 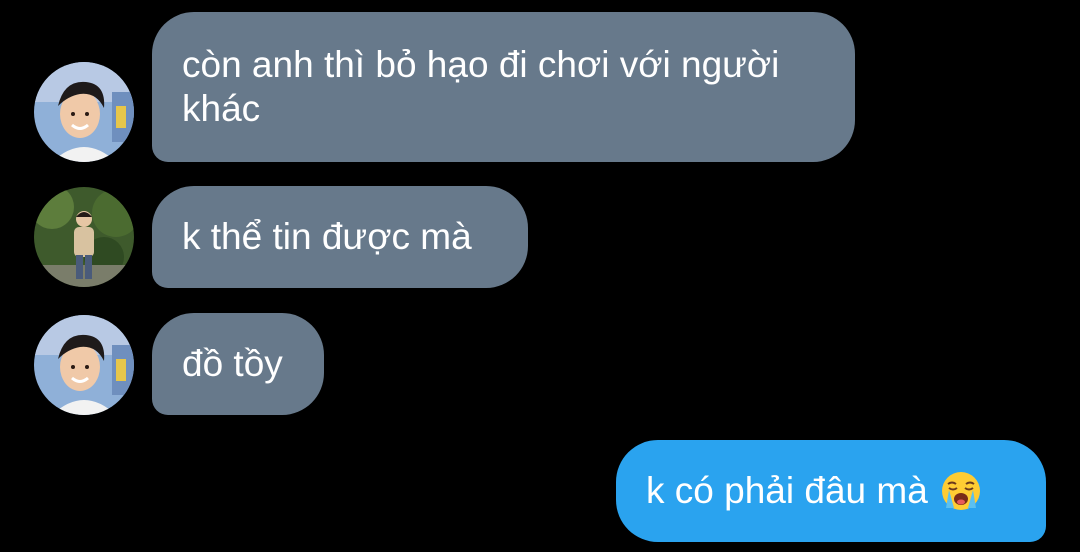 I want to click on message-bubble-outgoing: k có phải đâu mà, so click(x=831, y=491).